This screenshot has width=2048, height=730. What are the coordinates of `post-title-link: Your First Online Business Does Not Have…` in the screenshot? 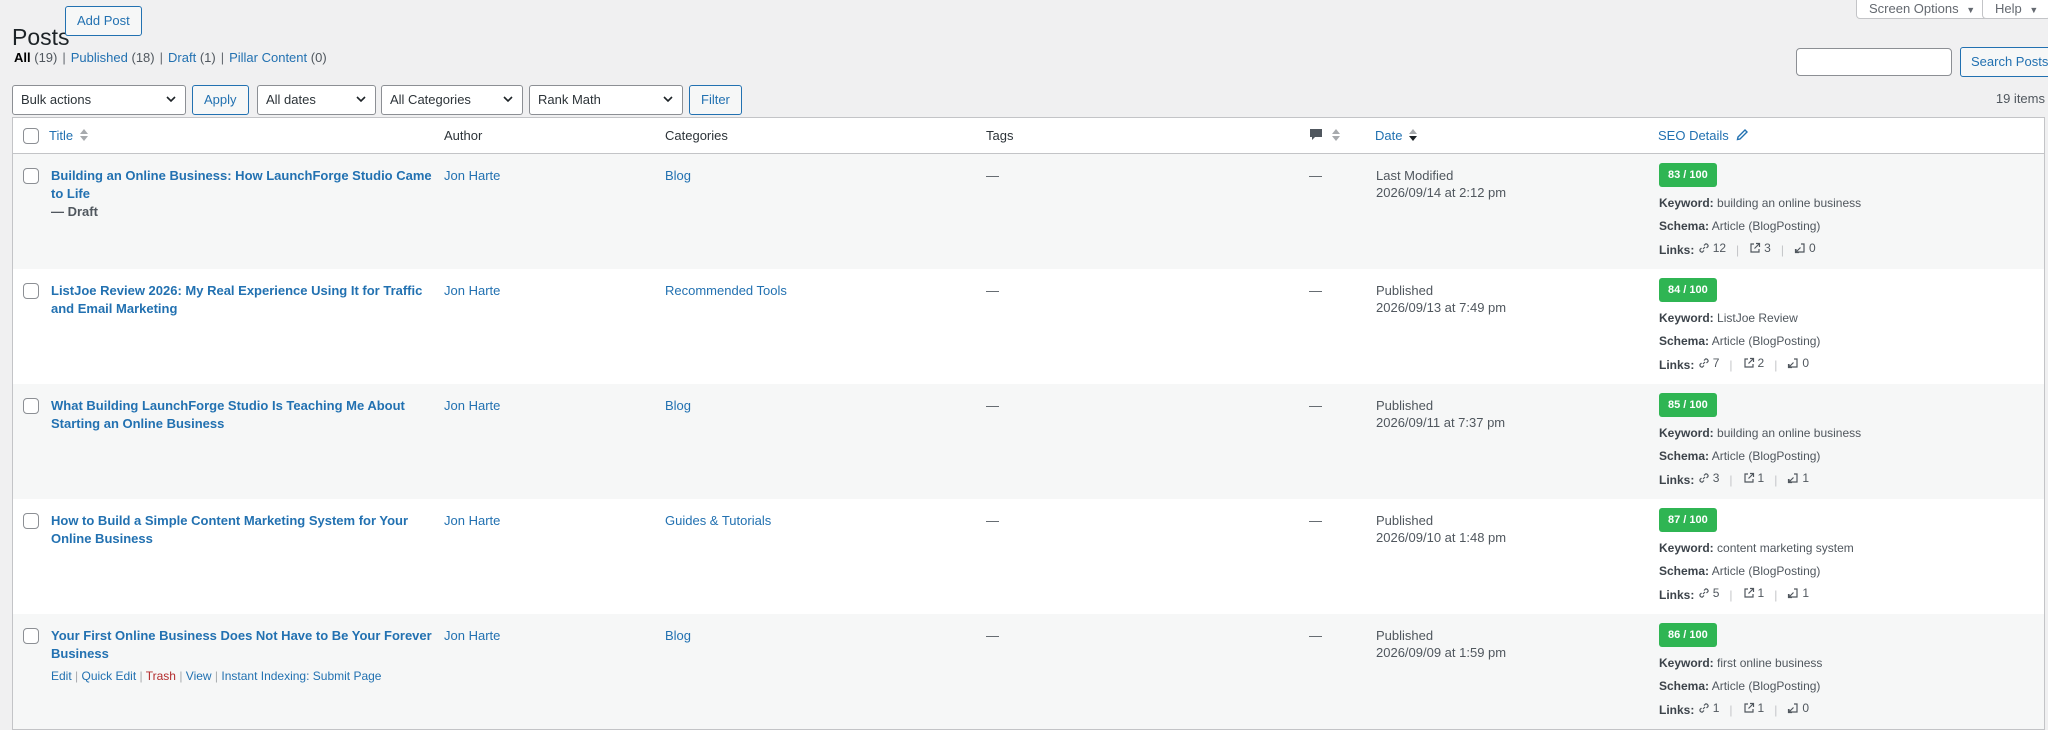 It's located at (241, 644).